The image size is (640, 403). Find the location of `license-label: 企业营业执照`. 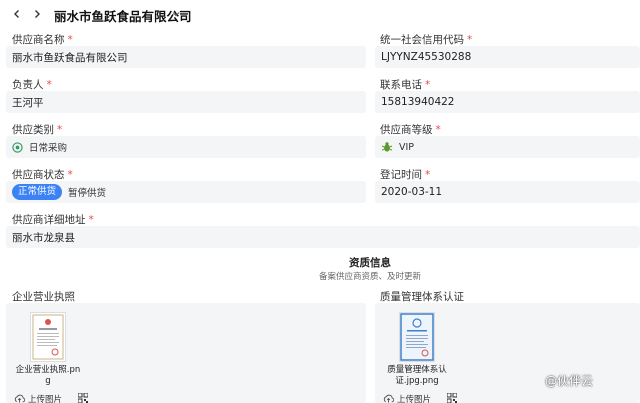

license-label: 企业营业执照 is located at coordinates (43, 297).